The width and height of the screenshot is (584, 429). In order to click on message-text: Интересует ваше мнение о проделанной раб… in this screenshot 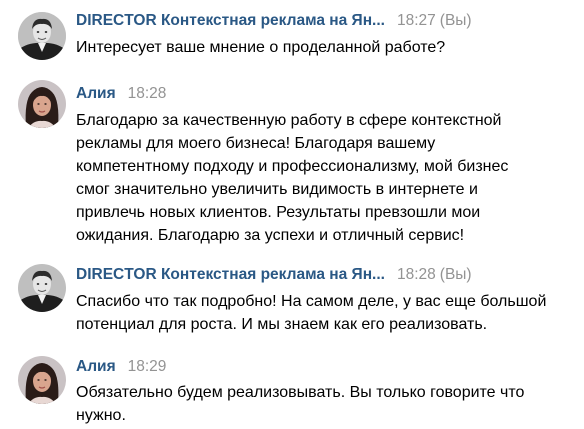, I will do `click(261, 47)`.